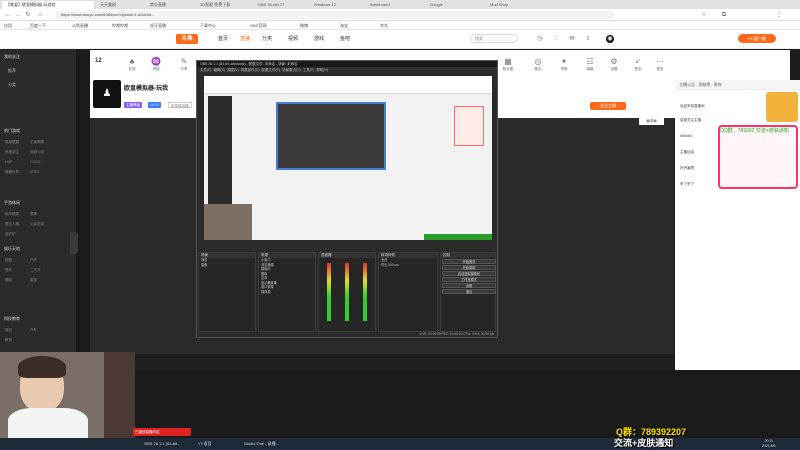 The image size is (800, 450). What do you see at coordinates (512, 5) in the screenshot?
I see `browser-tab: Mod Shop` at bounding box center [512, 5].